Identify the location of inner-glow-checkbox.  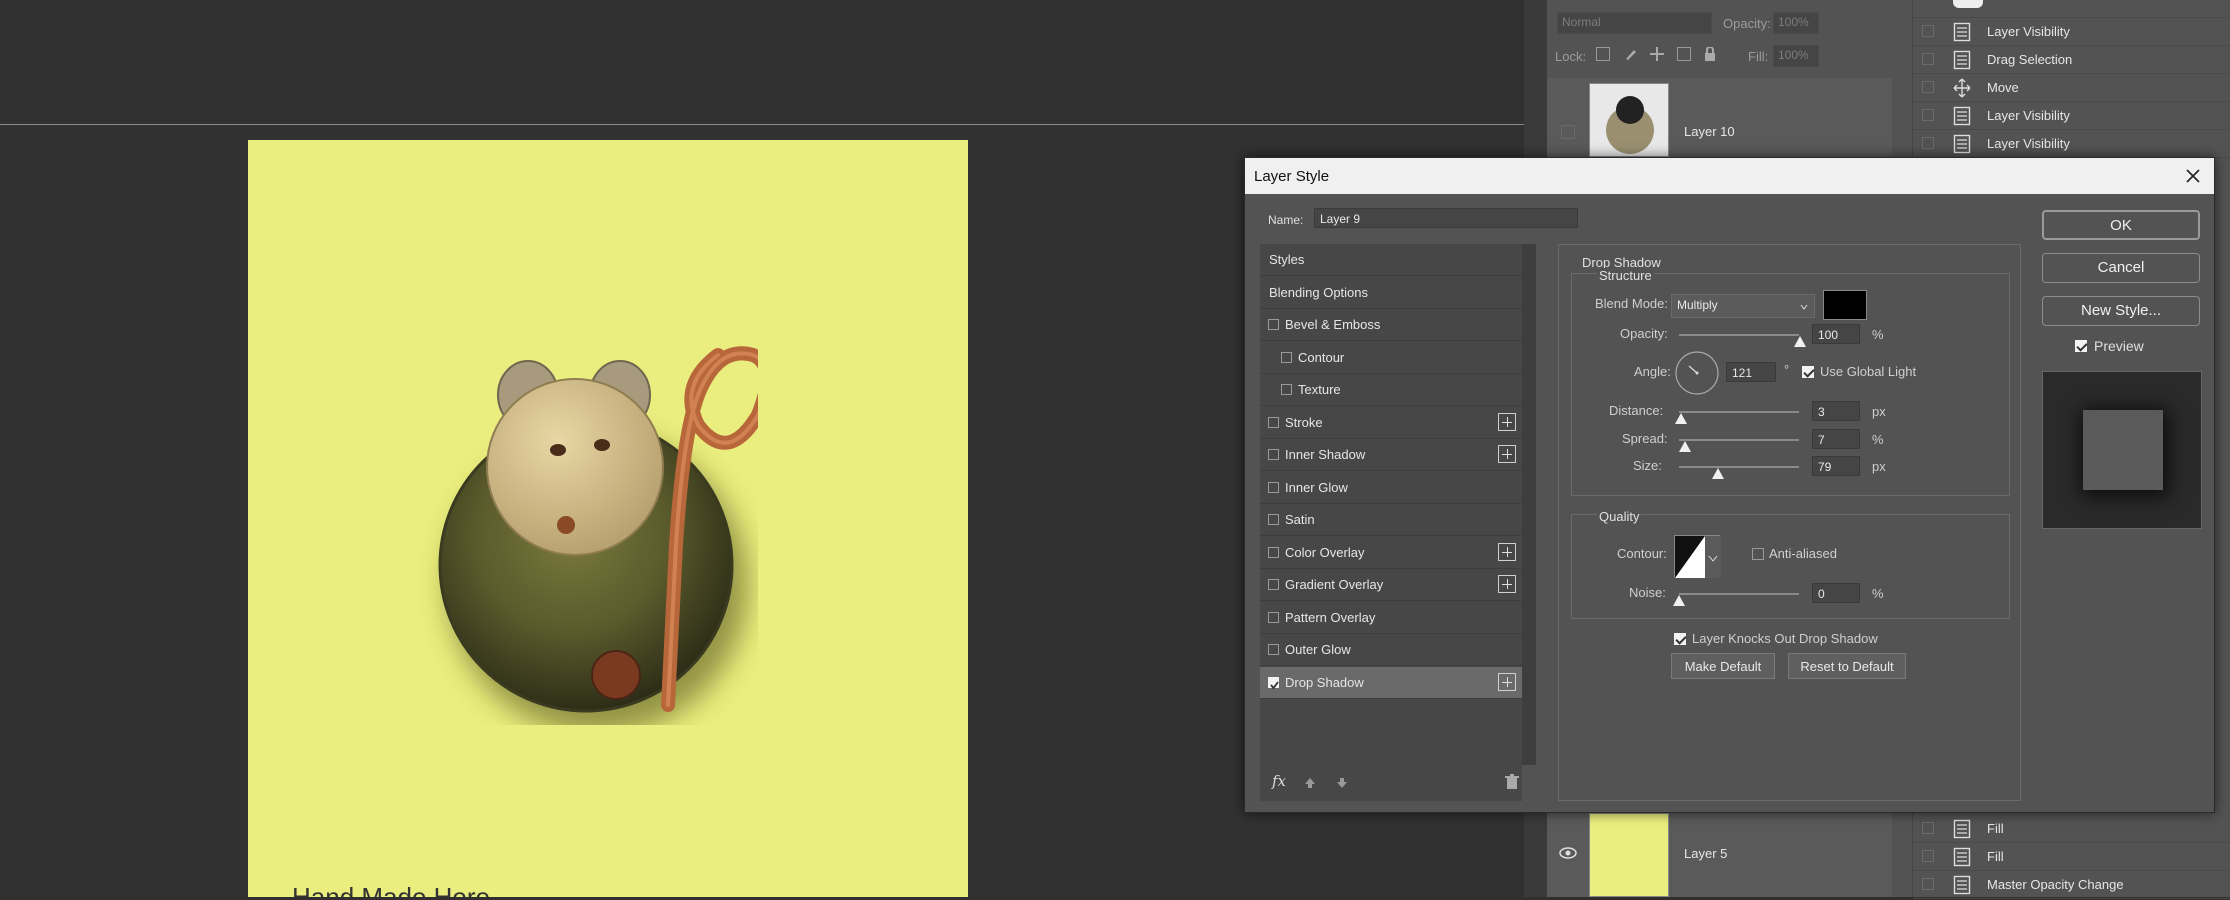
(1273, 487).